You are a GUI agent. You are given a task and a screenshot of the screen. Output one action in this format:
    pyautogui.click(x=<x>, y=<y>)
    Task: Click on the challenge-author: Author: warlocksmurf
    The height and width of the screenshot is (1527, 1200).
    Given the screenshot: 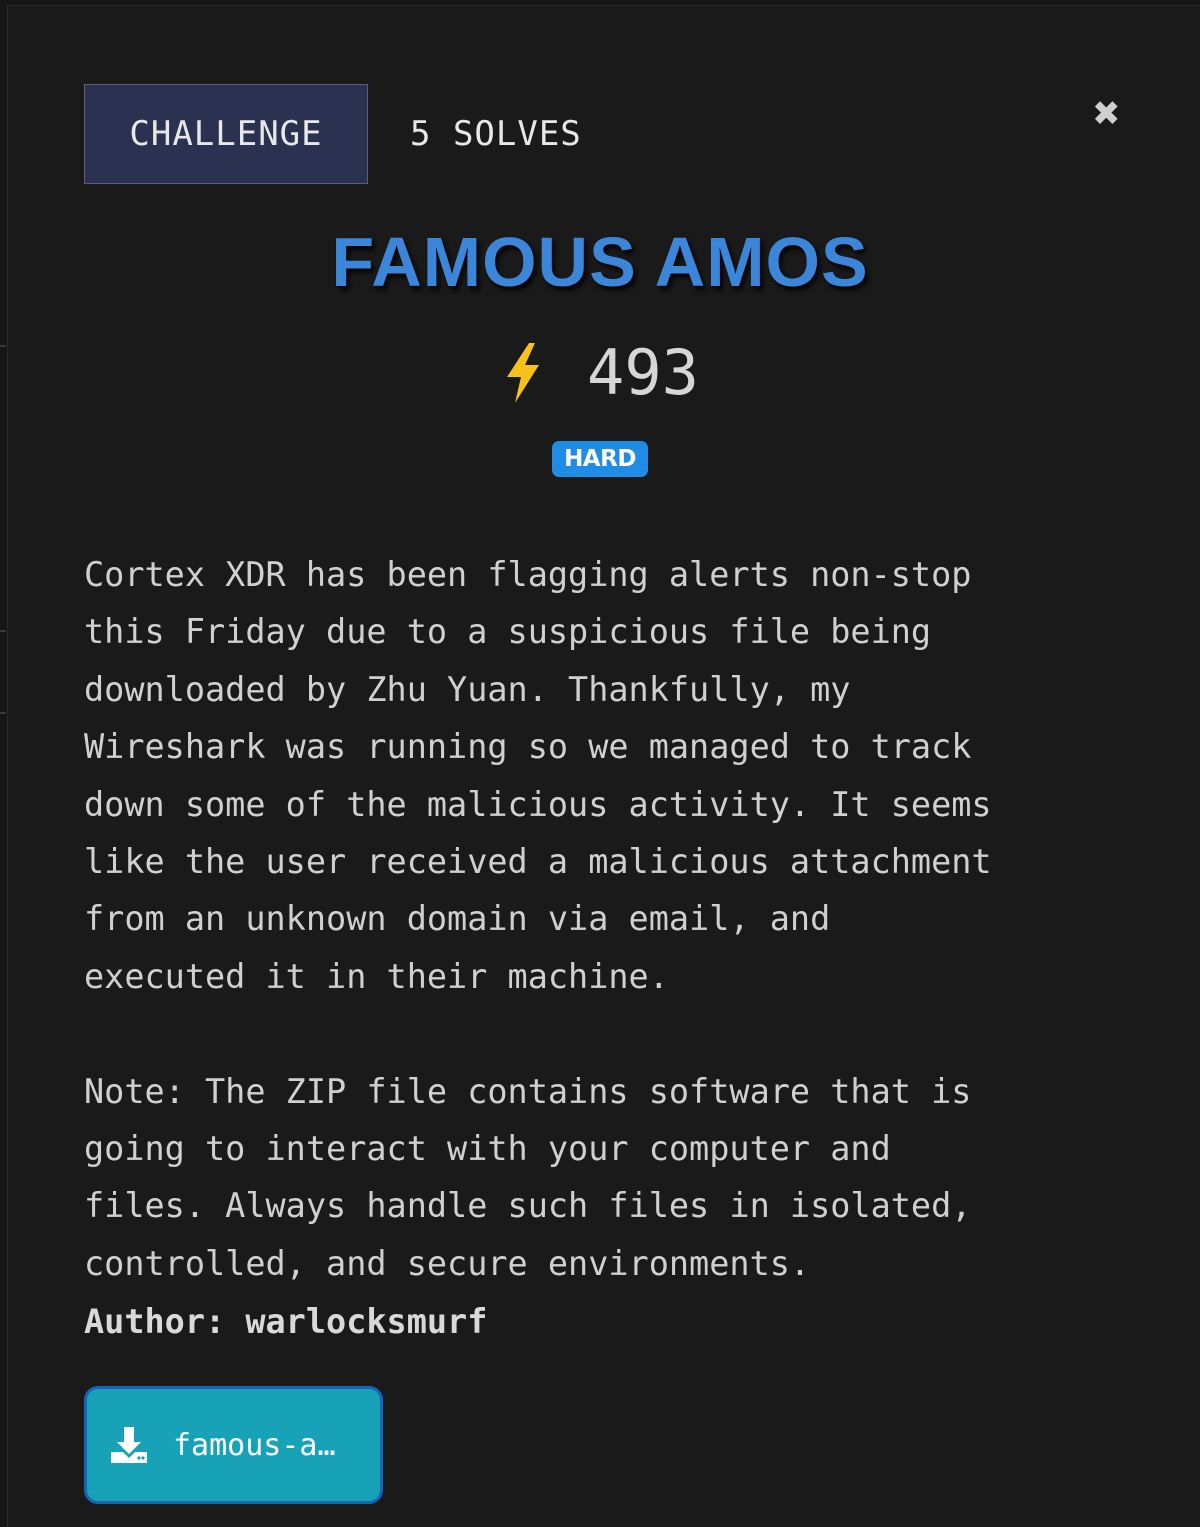 What is the action you would take?
    pyautogui.click(x=286, y=1321)
    